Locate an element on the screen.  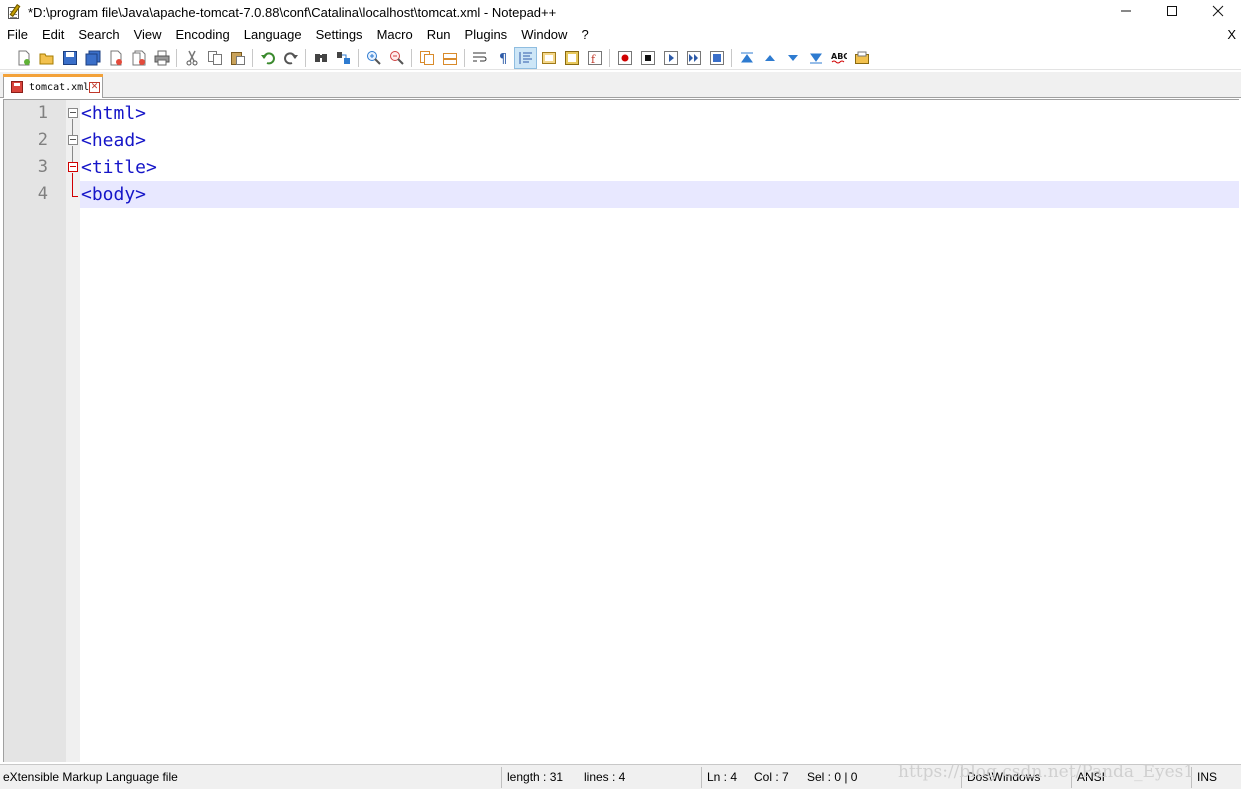
macro-save-button is located at coordinates (716, 58).